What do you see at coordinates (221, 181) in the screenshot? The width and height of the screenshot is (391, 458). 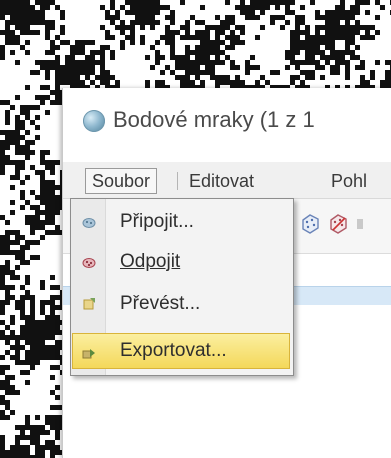 I see `menu-editovat: Editovat` at bounding box center [221, 181].